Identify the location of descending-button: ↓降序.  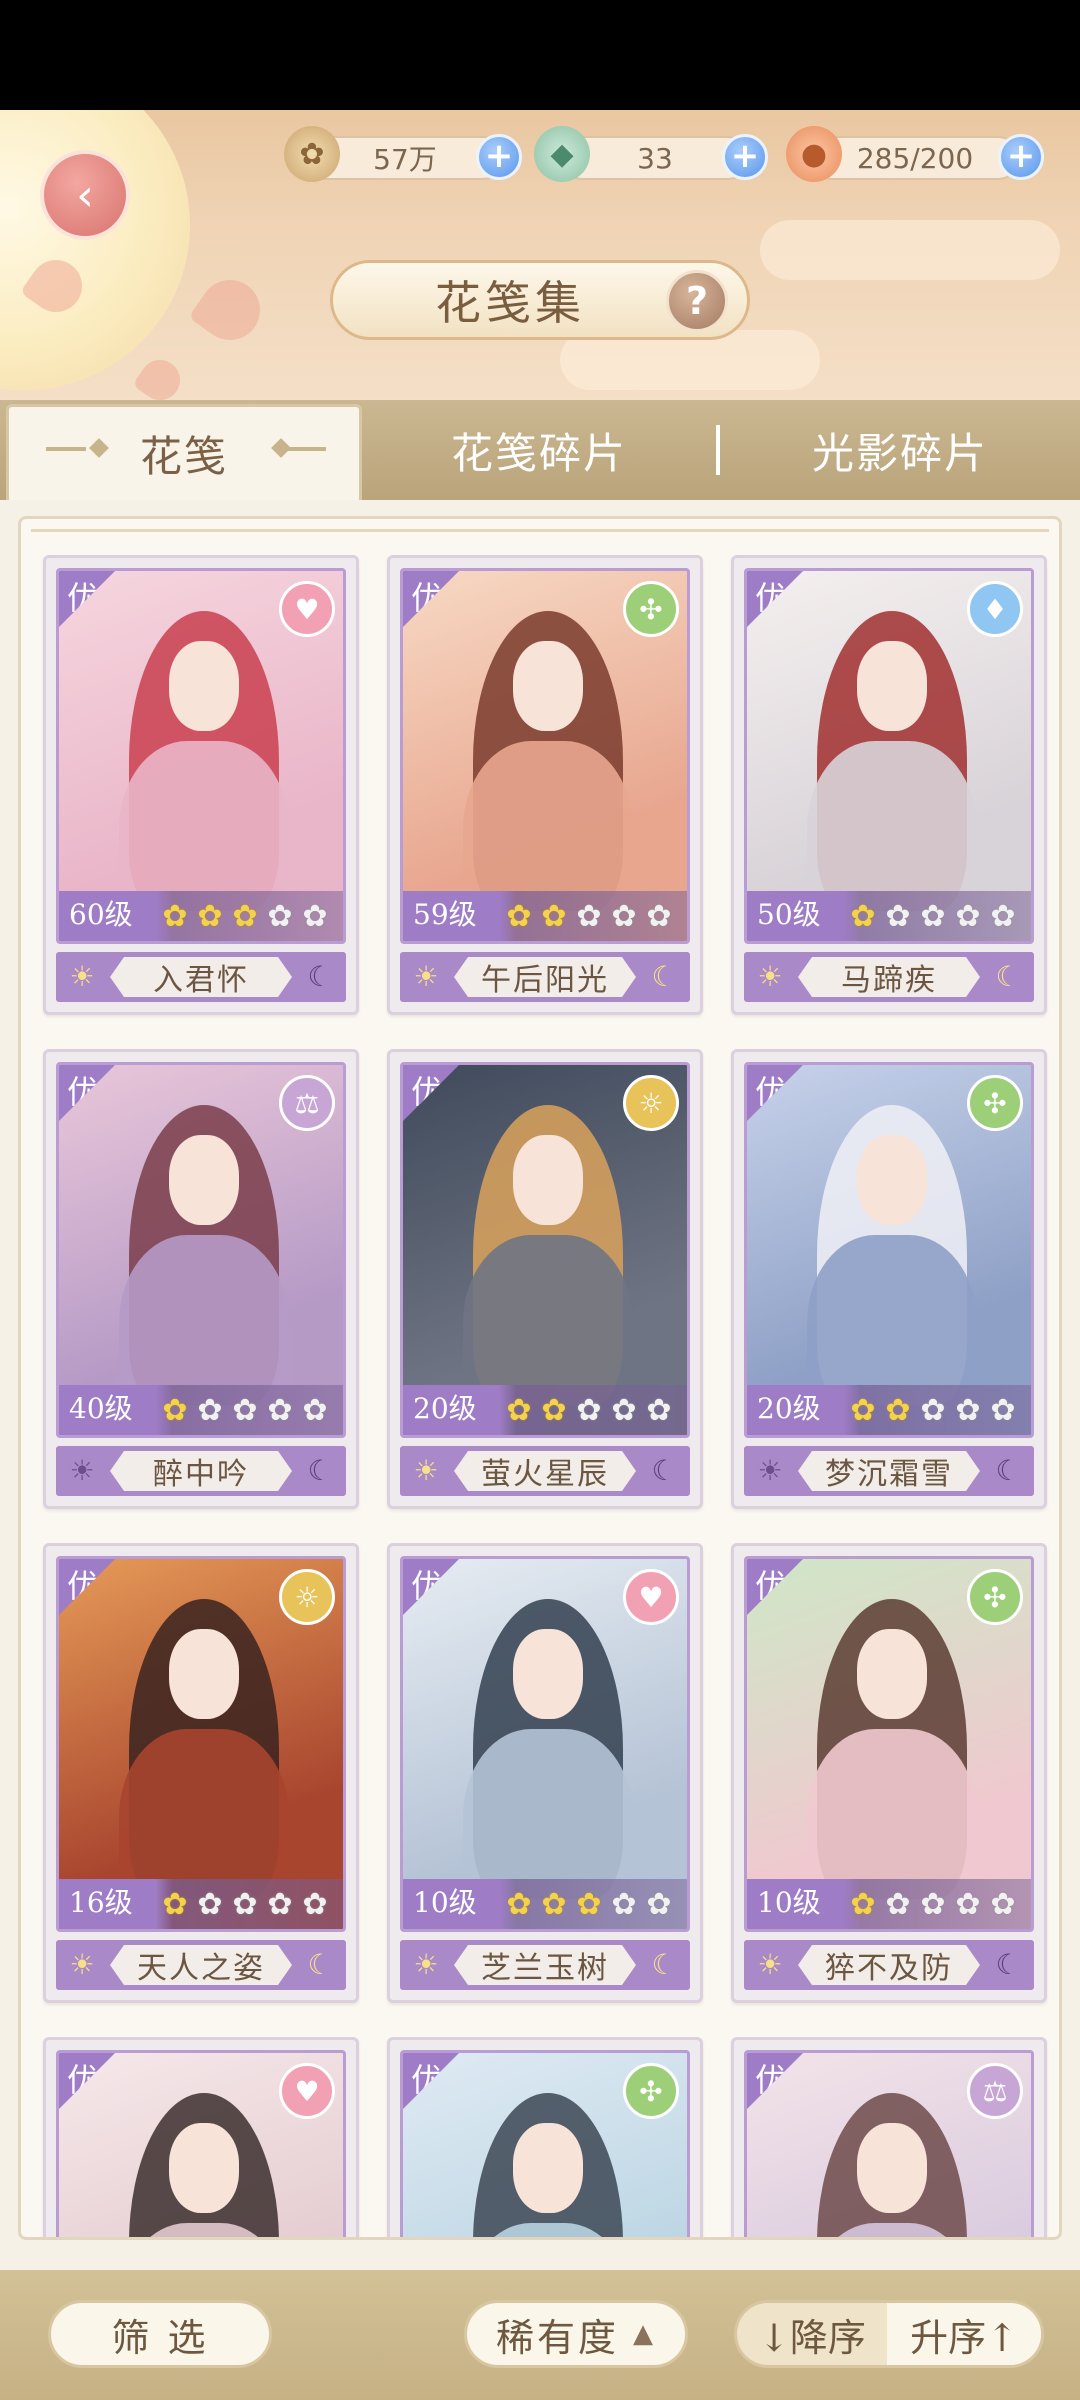
(812, 2334).